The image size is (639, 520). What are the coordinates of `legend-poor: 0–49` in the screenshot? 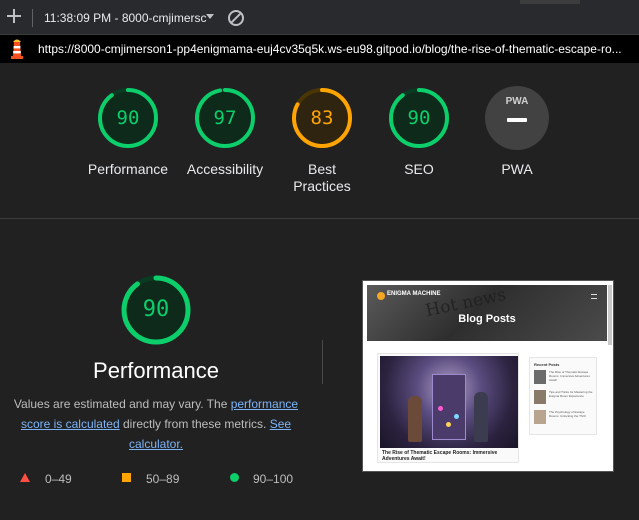 It's located at (58, 479).